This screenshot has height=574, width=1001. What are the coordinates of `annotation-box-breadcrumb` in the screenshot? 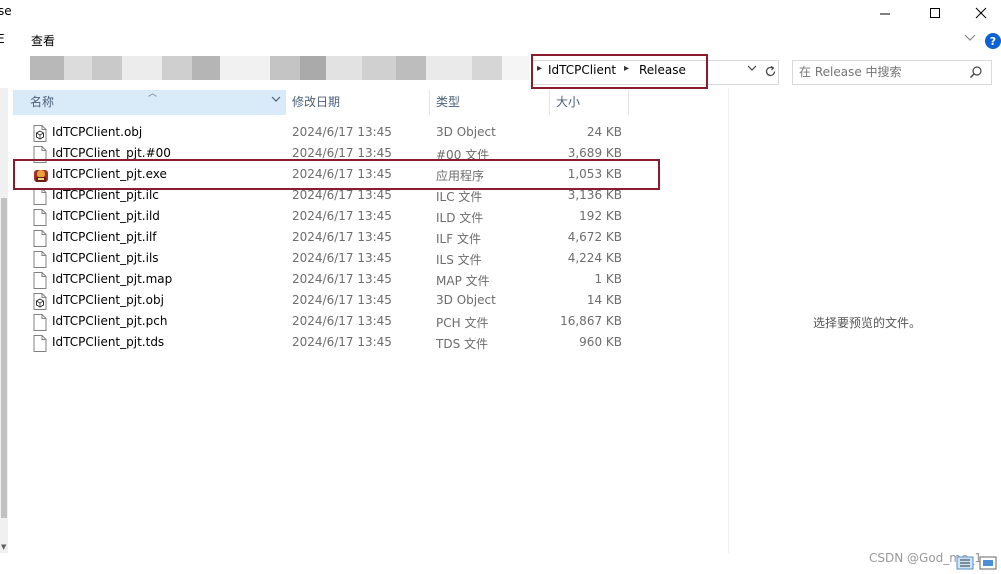 It's located at (619, 71).